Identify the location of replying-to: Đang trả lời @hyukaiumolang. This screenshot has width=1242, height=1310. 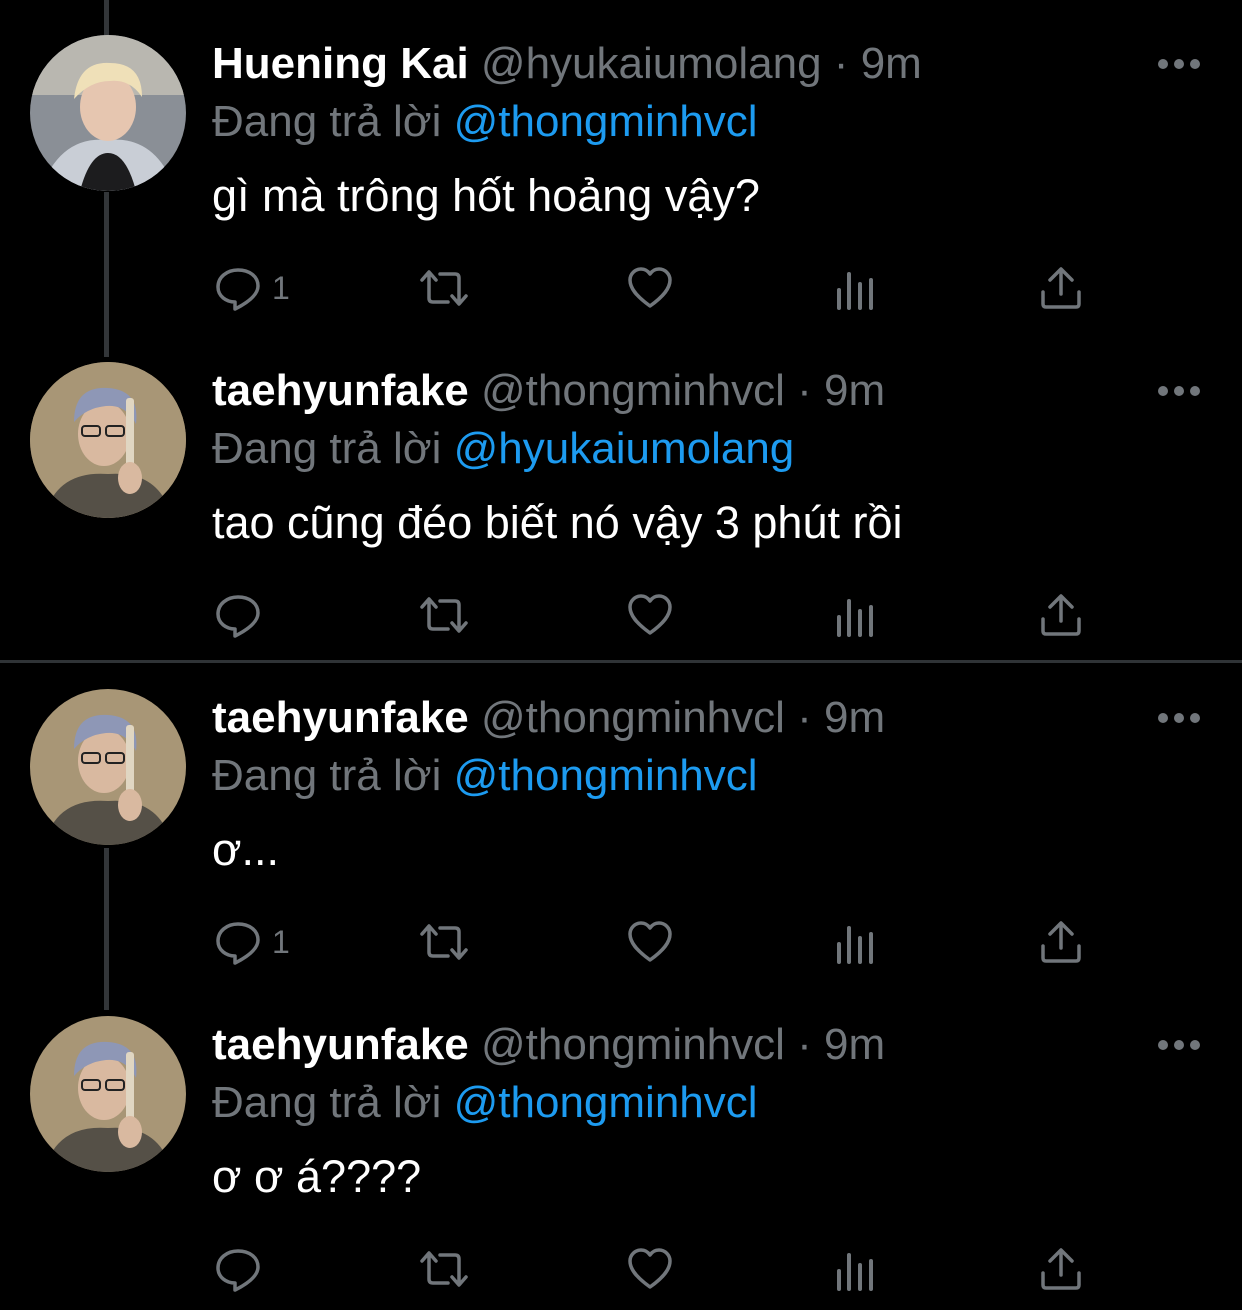
(503, 449).